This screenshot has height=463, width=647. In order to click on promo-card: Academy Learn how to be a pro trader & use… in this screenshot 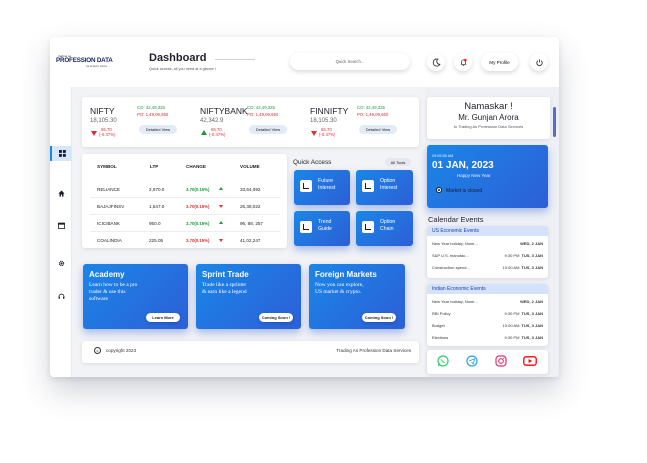, I will do `click(135, 296)`.